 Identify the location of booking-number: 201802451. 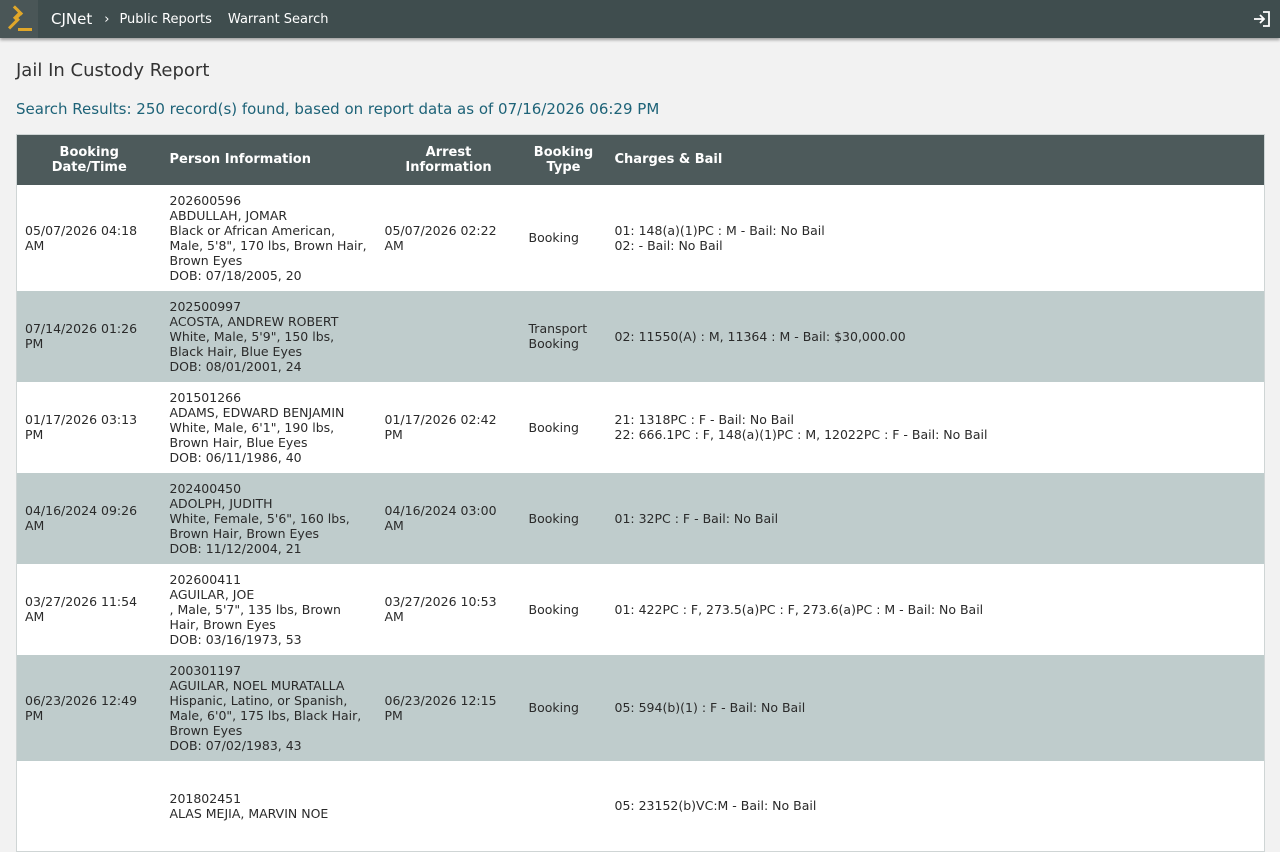
(205, 798).